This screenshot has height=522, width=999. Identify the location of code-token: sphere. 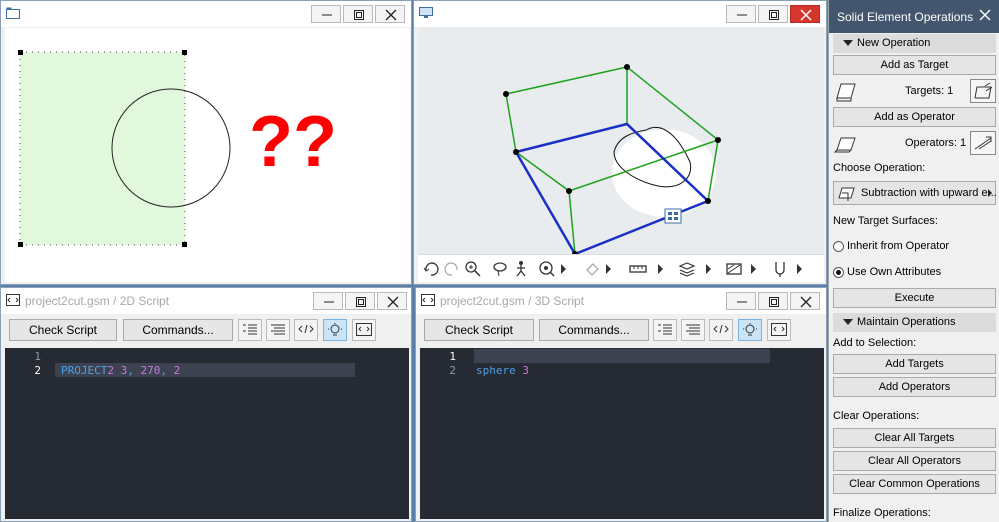
(499, 370).